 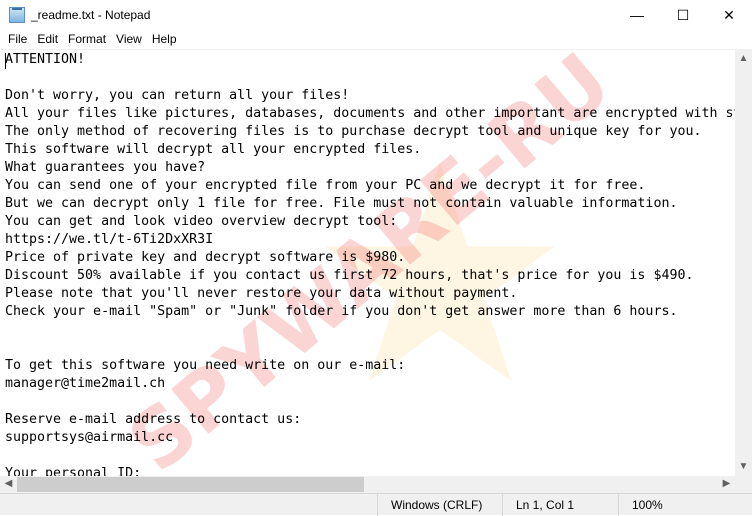 What do you see at coordinates (129, 40) in the screenshot?
I see `menu-view: View` at bounding box center [129, 40].